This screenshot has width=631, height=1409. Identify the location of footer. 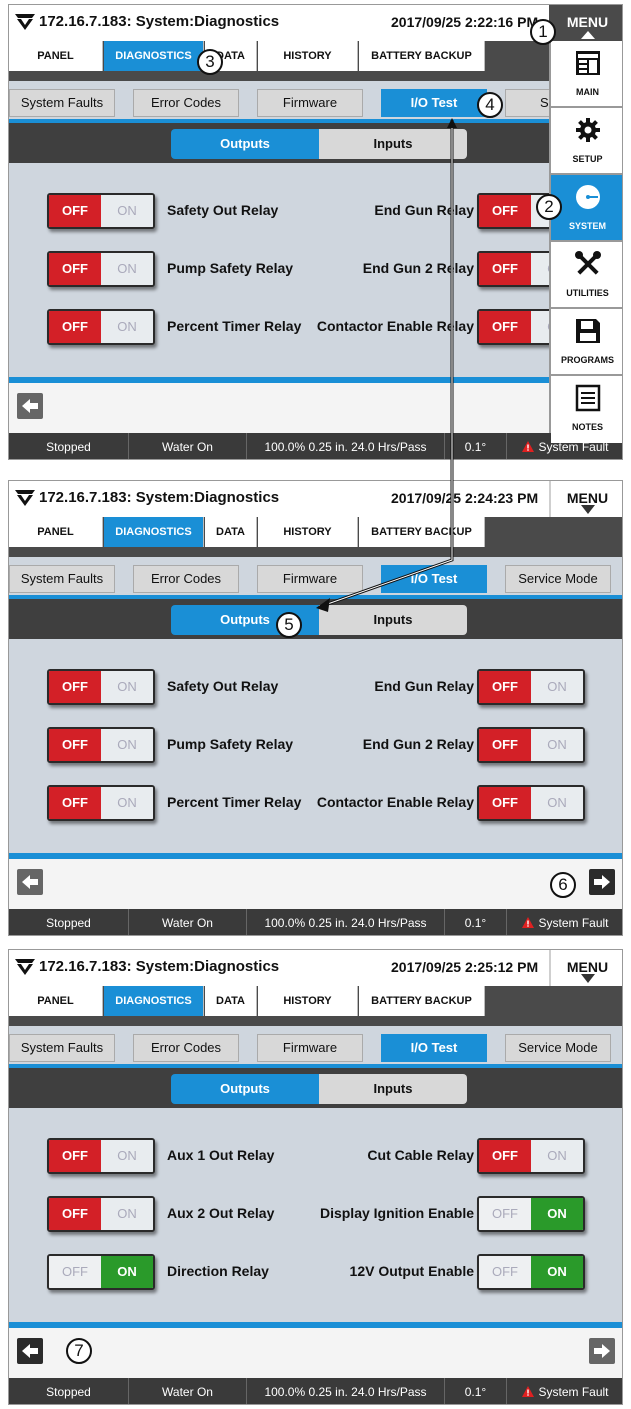
(315, 1353).